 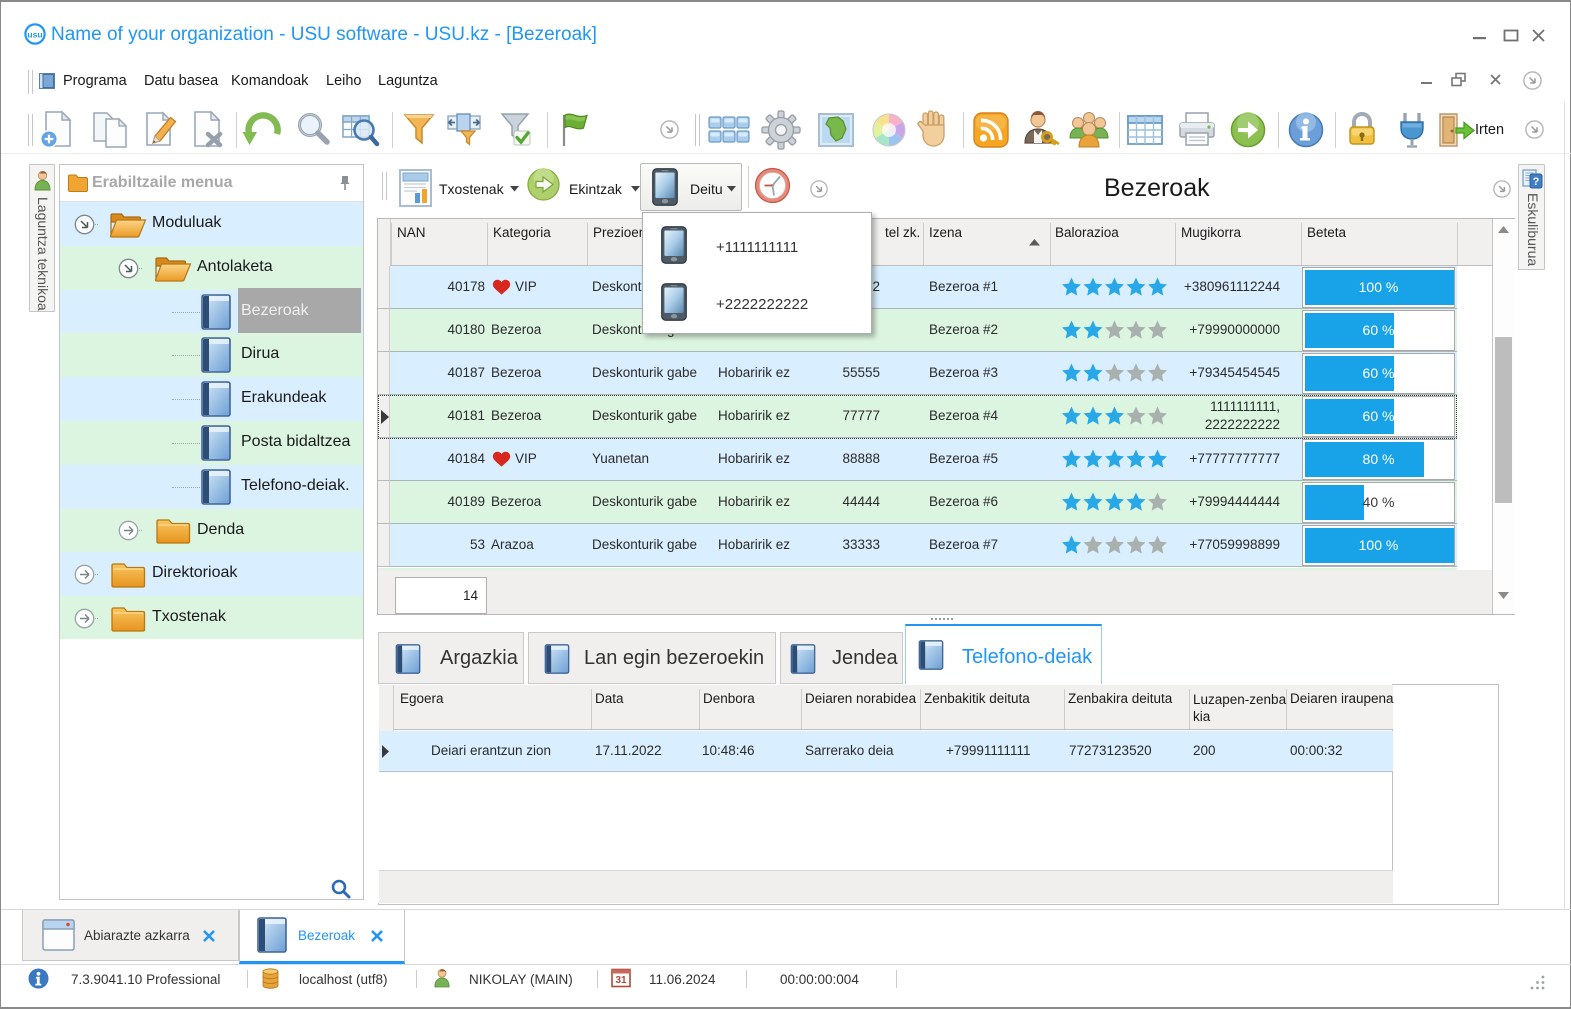 What do you see at coordinates (621, 980) in the screenshot?
I see `svg-text: 31` at bounding box center [621, 980].